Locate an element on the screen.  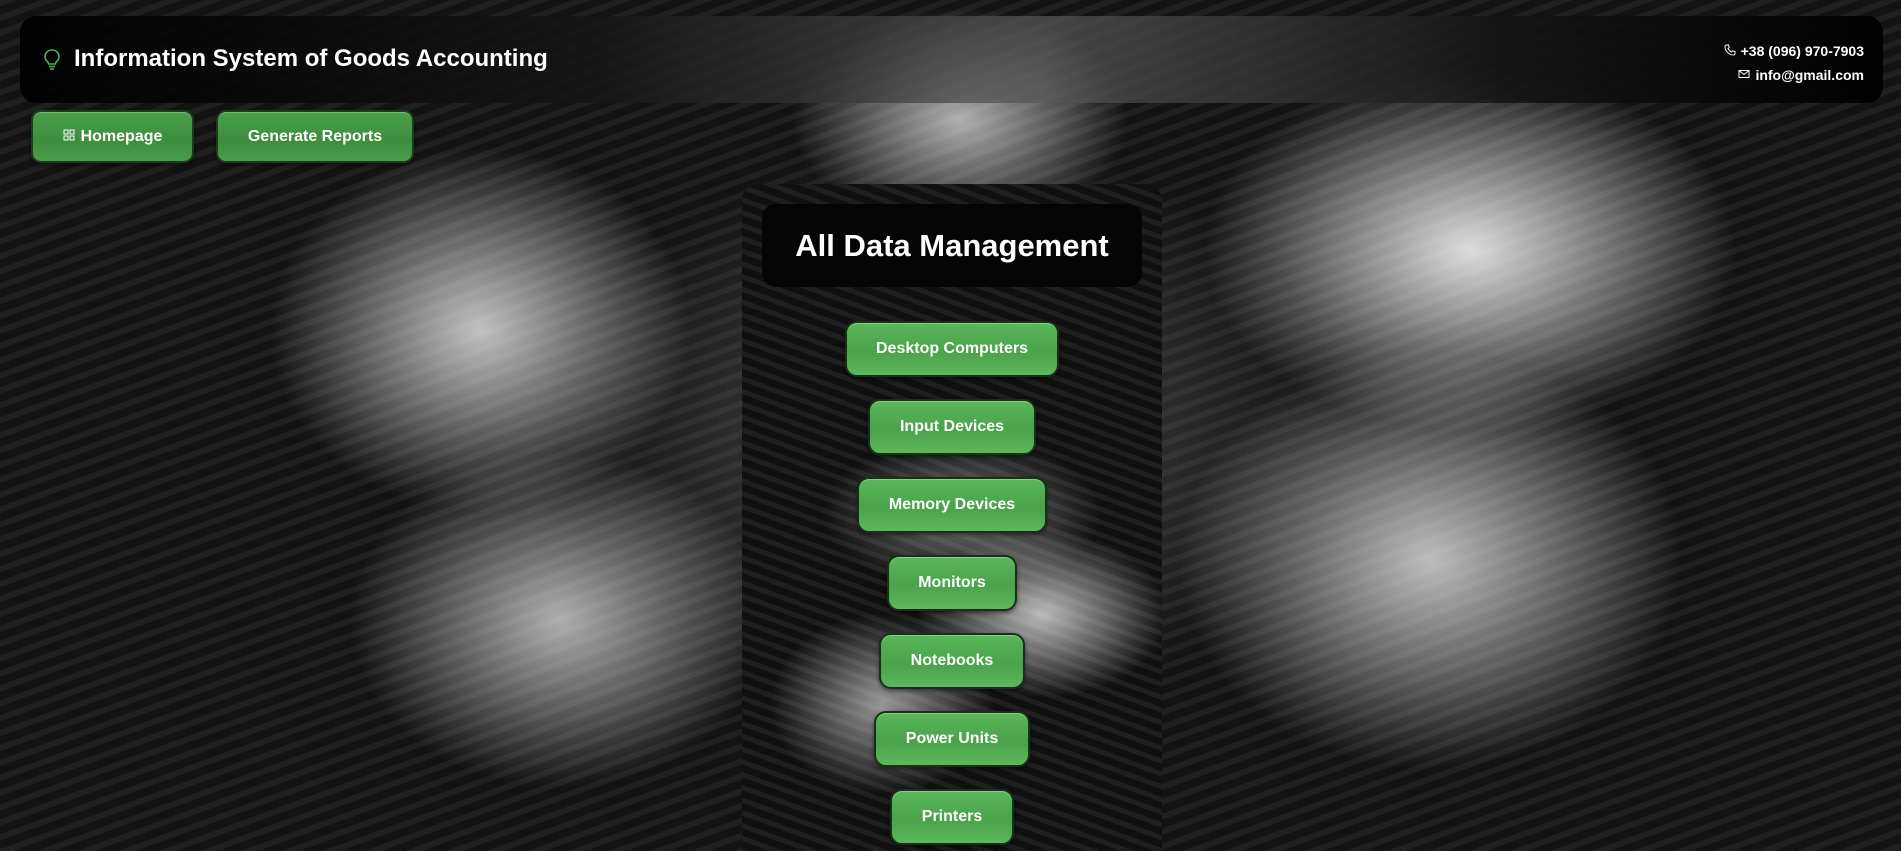
homepage-label: Homepage is located at coordinates (121, 136).